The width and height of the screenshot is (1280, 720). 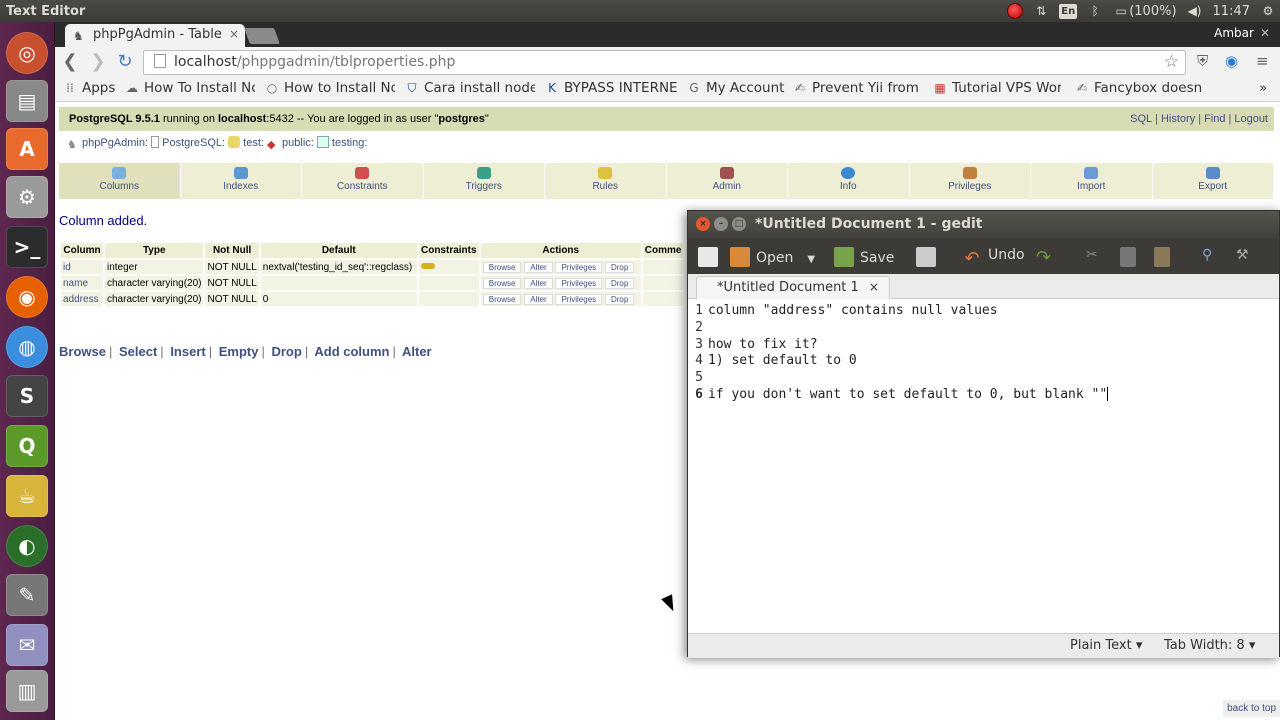 What do you see at coordinates (1068, 11) in the screenshot?
I see `keyboard-language-indicator: En` at bounding box center [1068, 11].